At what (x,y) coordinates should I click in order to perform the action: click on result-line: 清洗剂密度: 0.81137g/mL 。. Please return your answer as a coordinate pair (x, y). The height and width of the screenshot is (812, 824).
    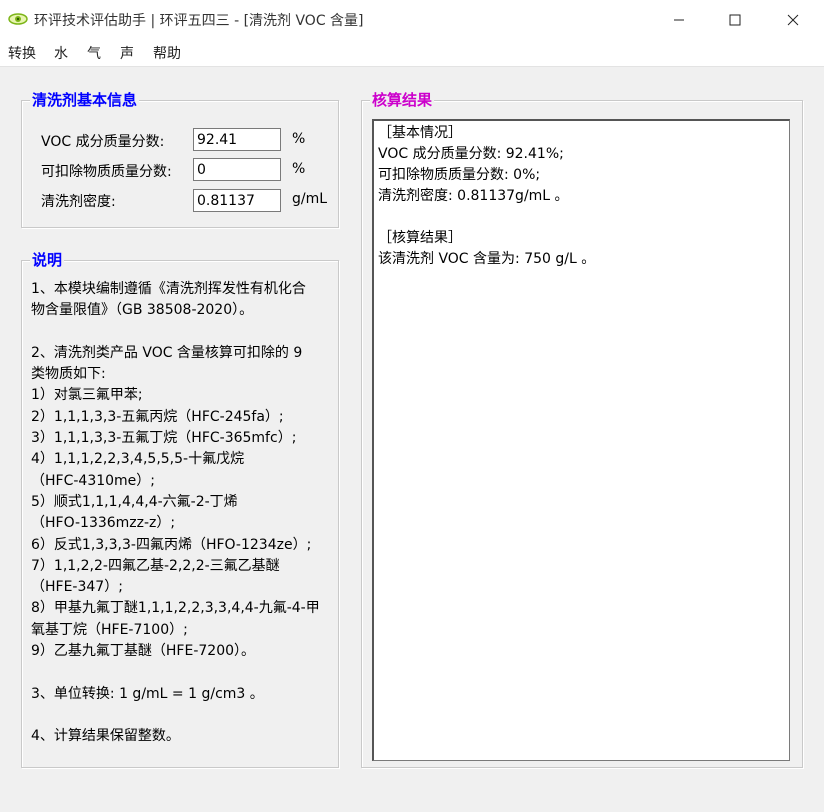
    Looking at the image, I should click on (473, 196).